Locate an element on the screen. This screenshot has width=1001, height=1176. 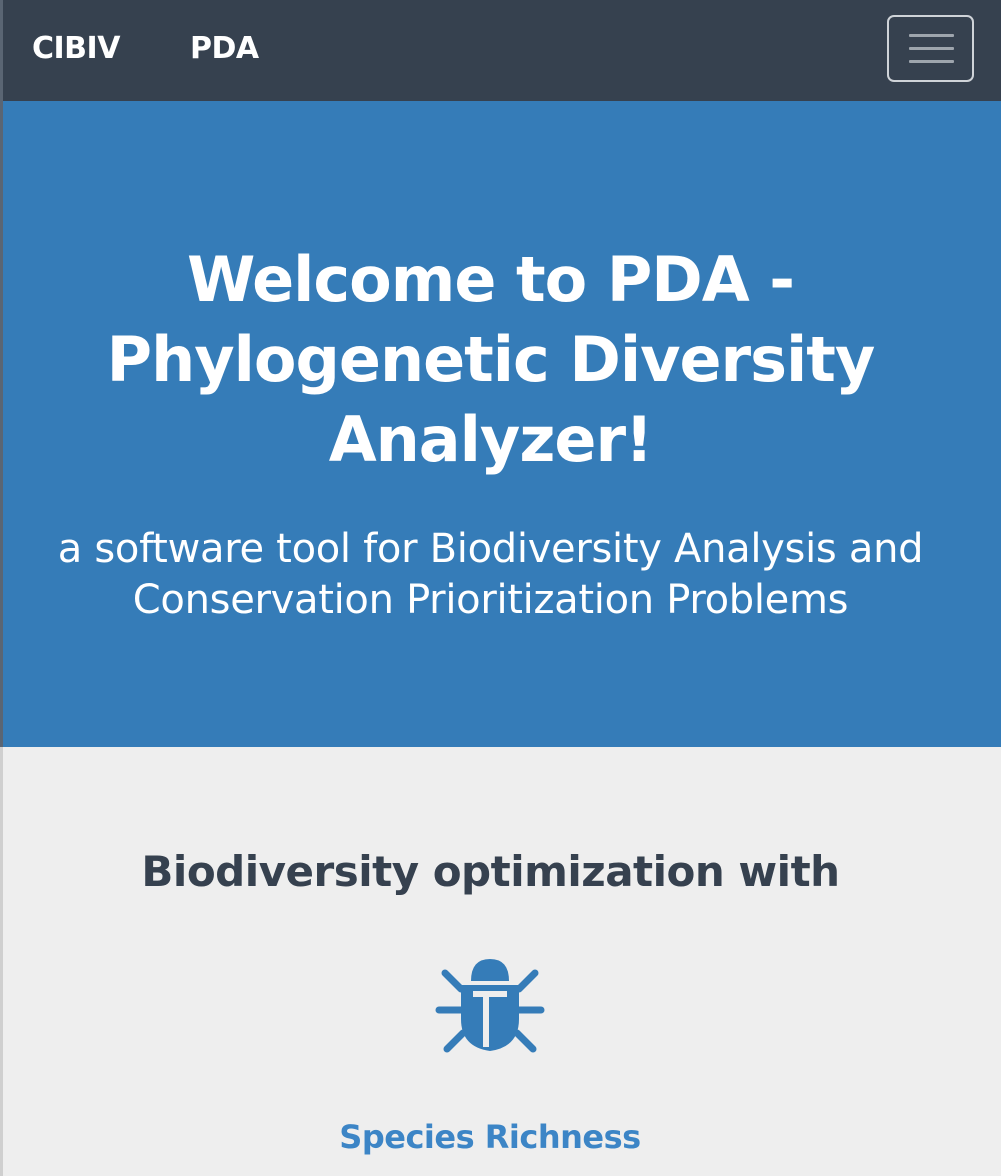
section-heading: Biodiversity optimization with is located at coordinates (490, 871).